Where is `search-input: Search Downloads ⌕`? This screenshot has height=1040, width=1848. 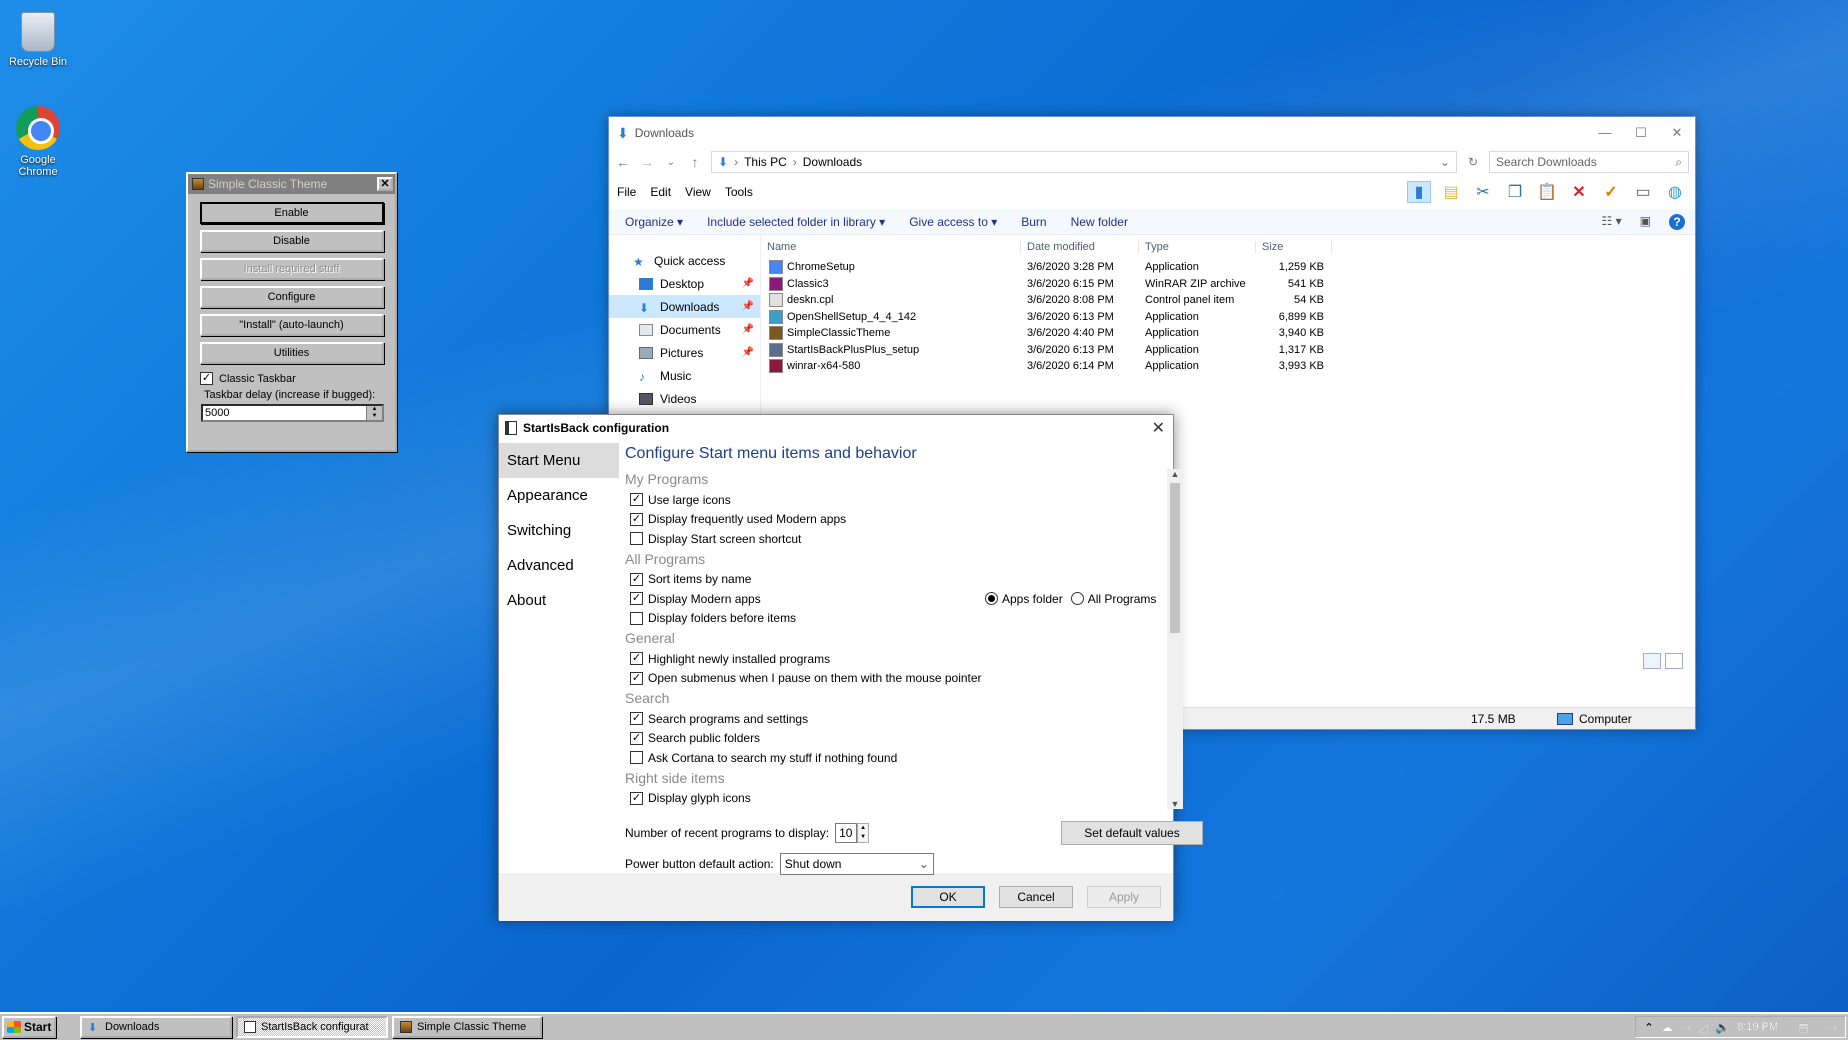 search-input: Search Downloads ⌕ is located at coordinates (1589, 162).